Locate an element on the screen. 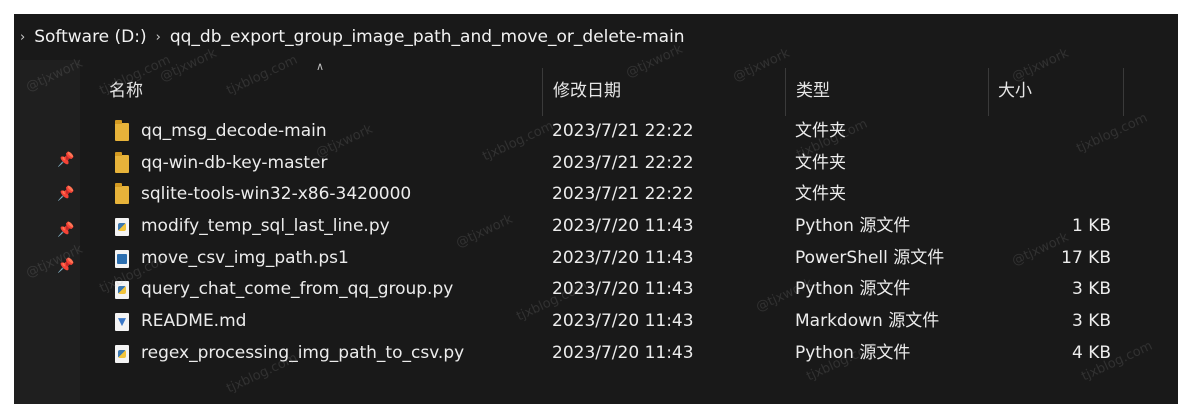 Image resolution: width=1192 pixels, height=418 pixels. column-header-type: 类型 is located at coordinates (813, 88).